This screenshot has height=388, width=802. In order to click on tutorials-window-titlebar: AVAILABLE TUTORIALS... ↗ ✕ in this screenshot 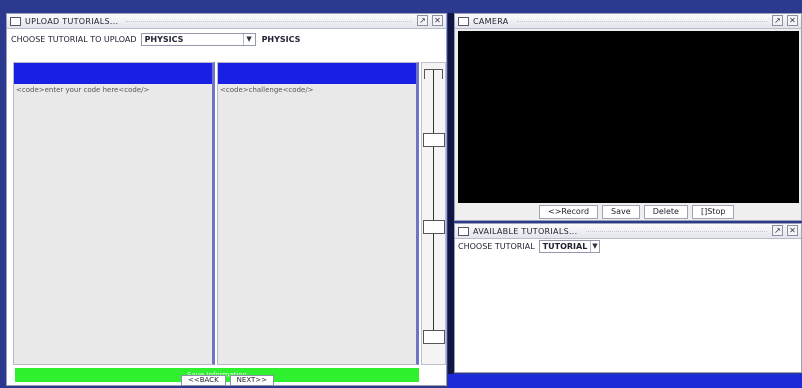, I will do `click(628, 231)`.